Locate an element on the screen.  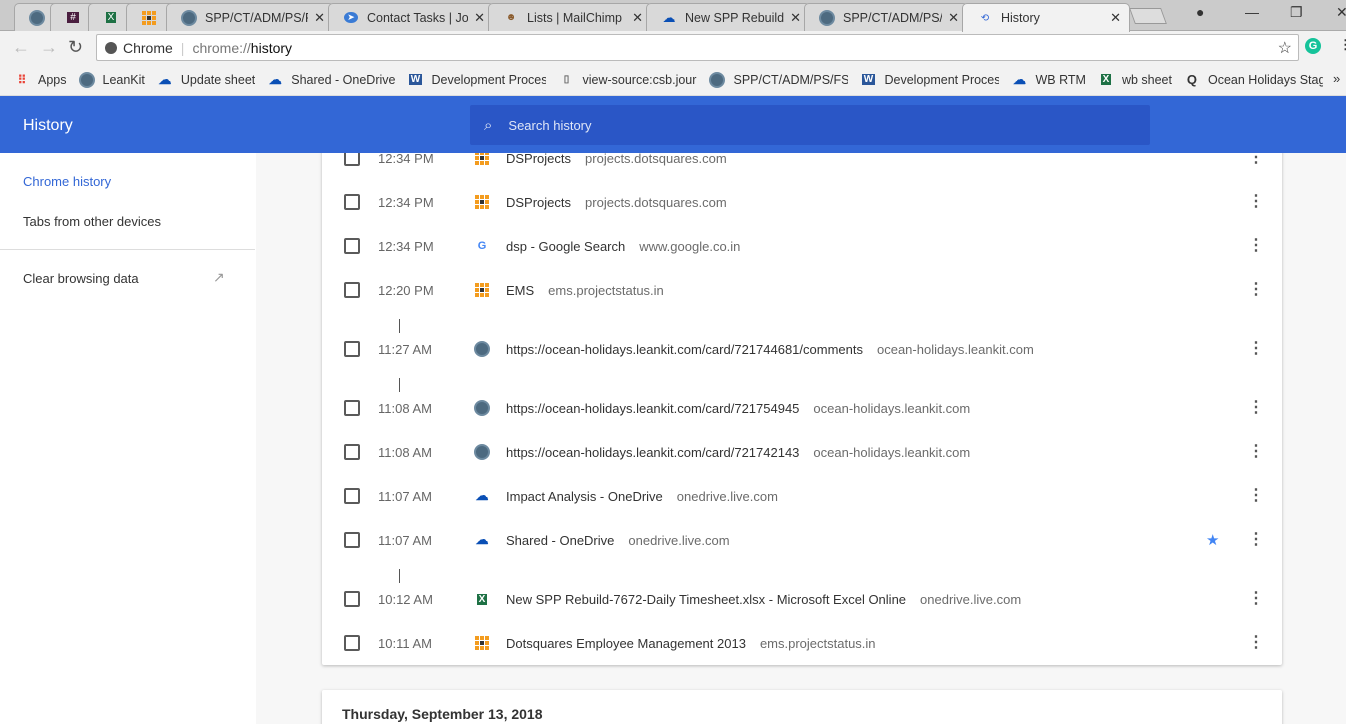
new-tab-button is located at coordinates (1148, 16).